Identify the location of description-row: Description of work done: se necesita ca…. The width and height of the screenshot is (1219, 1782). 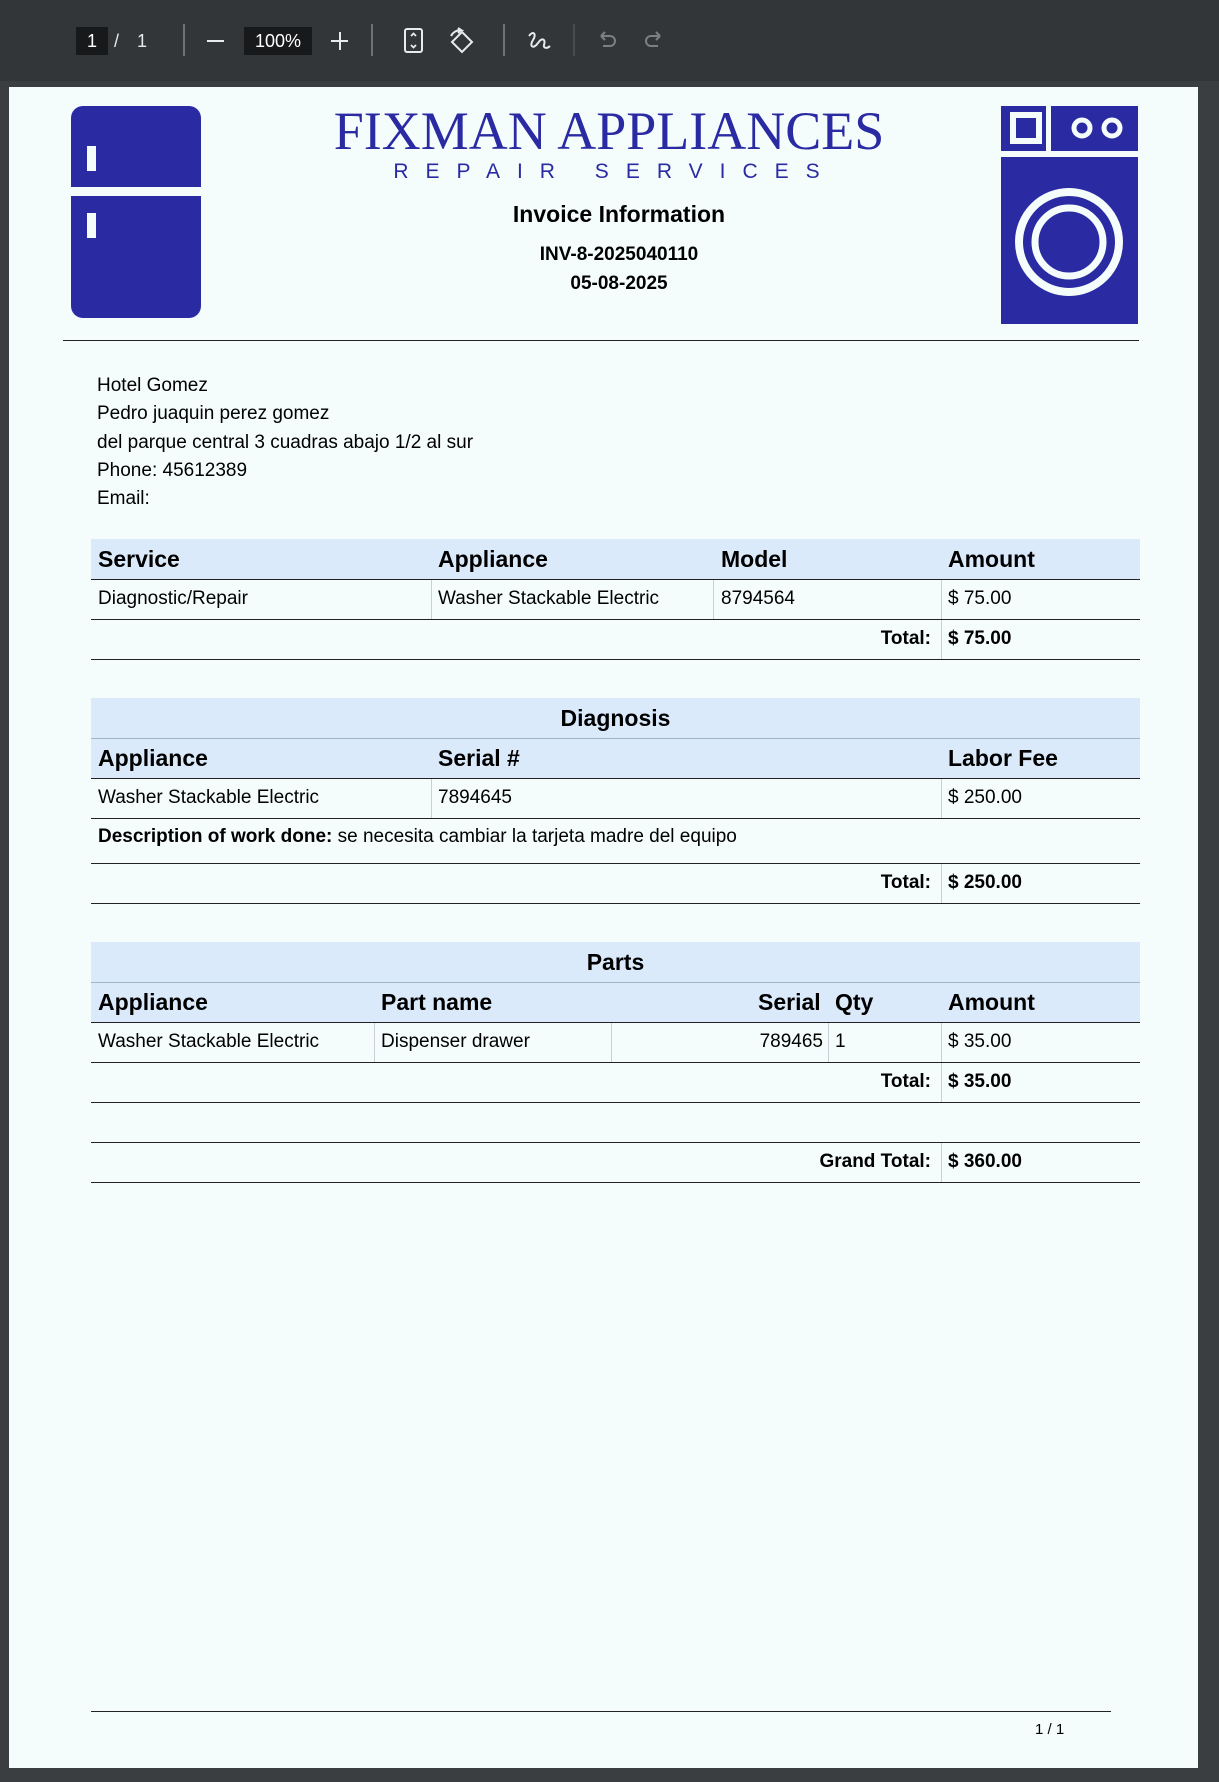
(615, 841).